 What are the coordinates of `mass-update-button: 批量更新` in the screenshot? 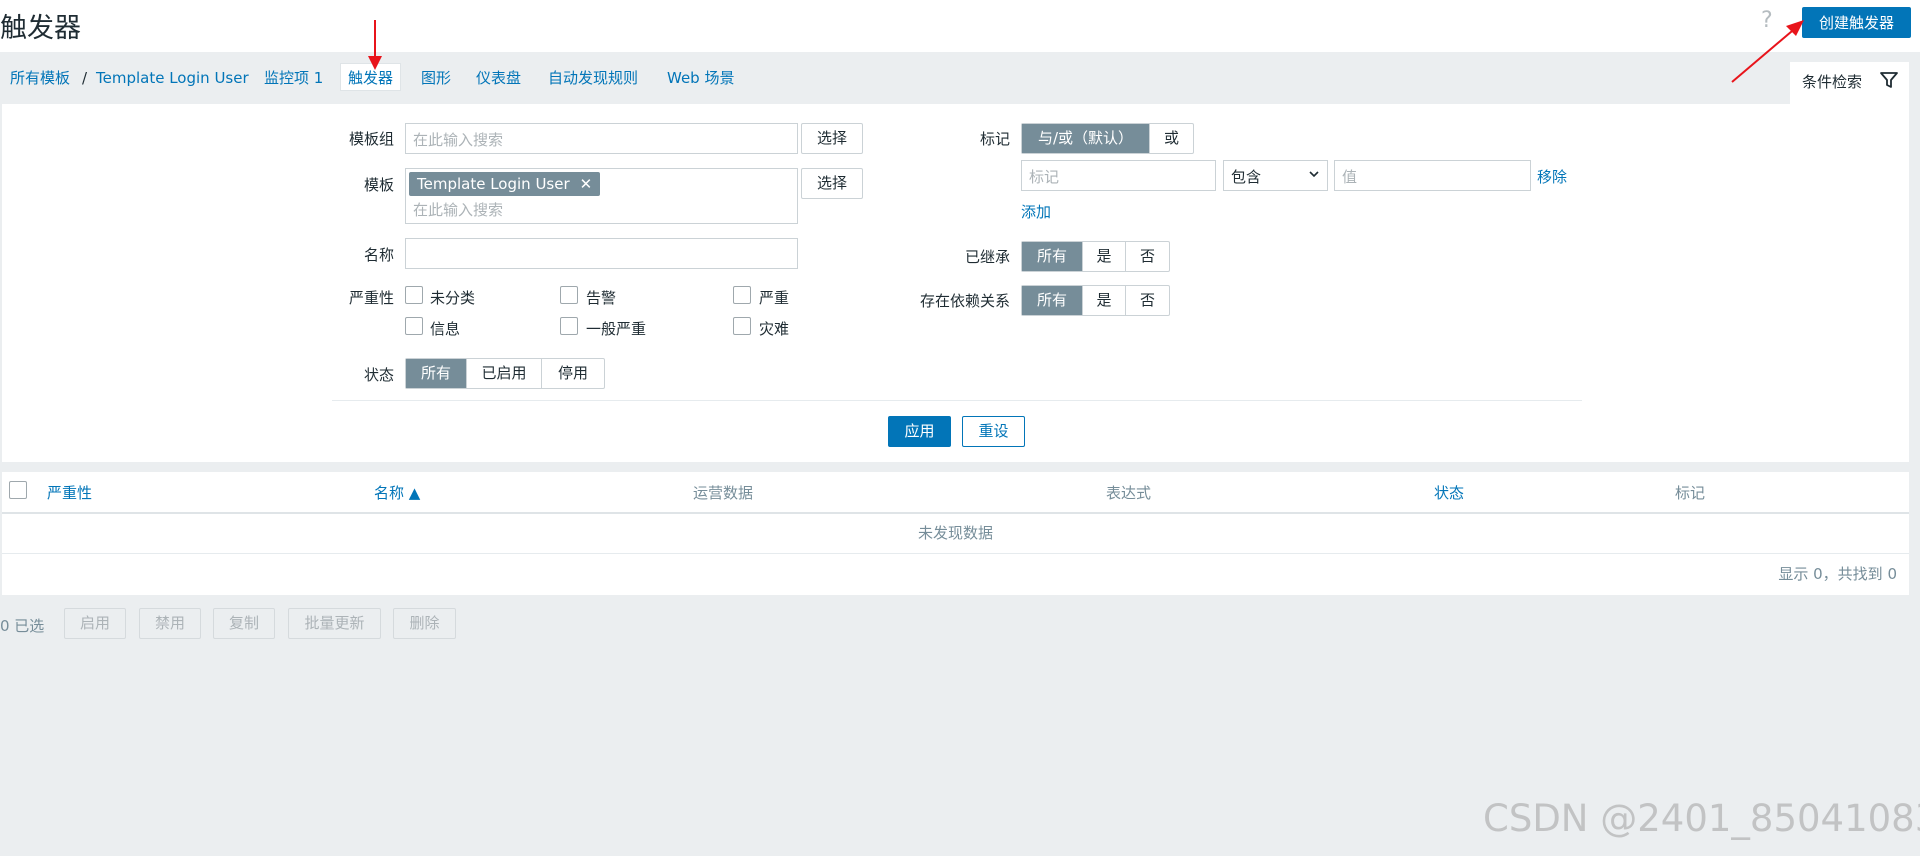 It's located at (334, 623).